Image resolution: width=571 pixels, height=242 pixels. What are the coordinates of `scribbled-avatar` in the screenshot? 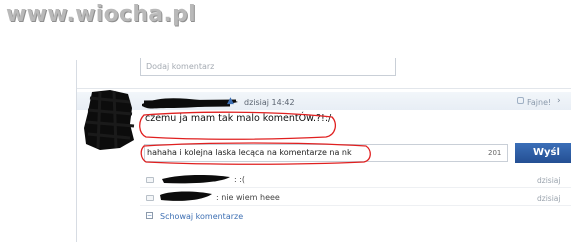 It's located at (109, 120).